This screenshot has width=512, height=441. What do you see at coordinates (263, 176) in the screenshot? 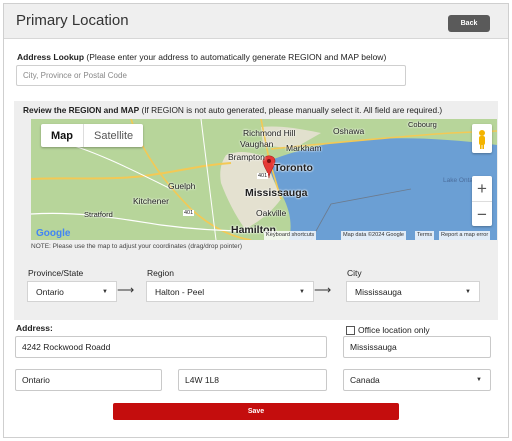
I see `map-label-hwy-401: 401` at bounding box center [263, 176].